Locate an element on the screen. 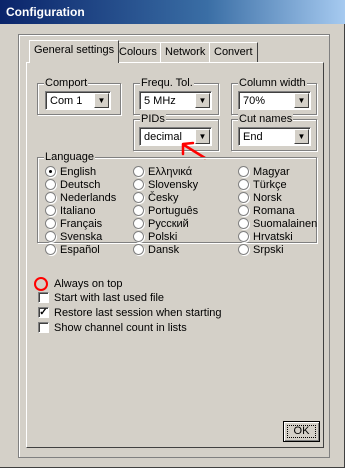 The height and width of the screenshot is (468, 345). annotation-circle-icon is located at coordinates (41, 284).